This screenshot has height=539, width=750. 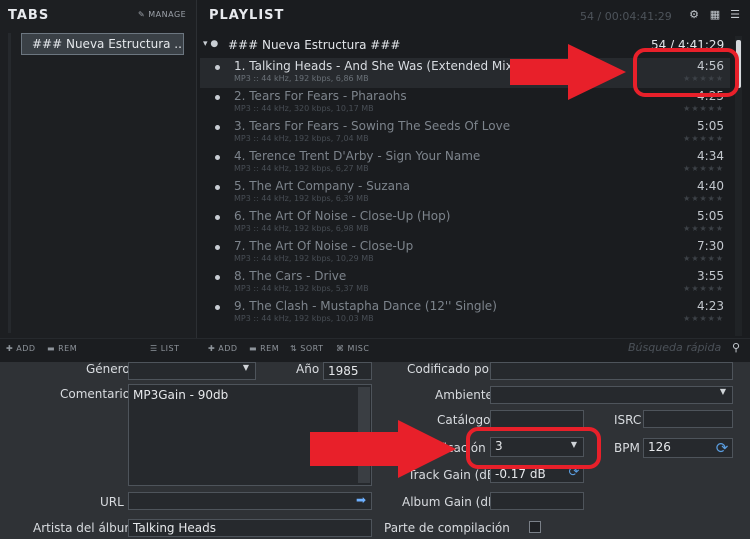 What do you see at coordinates (301, 138) in the screenshot?
I see `track-info: MP3 :: 44 kHz, 192 kbps, 7,04 MB` at bounding box center [301, 138].